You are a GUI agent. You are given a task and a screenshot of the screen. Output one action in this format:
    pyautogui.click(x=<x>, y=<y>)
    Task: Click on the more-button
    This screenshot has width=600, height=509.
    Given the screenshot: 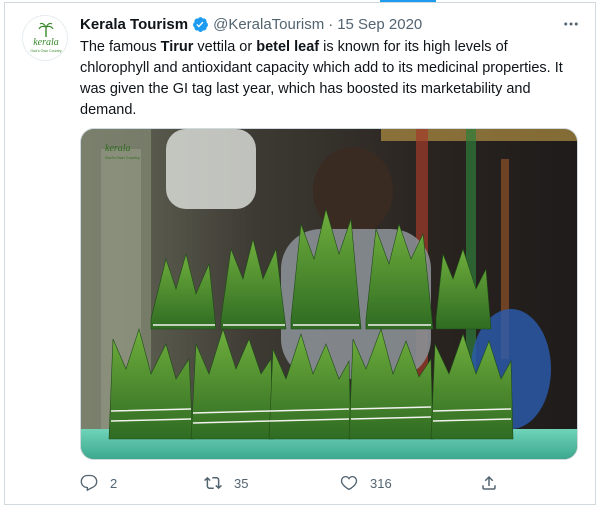 What is the action you would take?
    pyautogui.click(x=571, y=24)
    